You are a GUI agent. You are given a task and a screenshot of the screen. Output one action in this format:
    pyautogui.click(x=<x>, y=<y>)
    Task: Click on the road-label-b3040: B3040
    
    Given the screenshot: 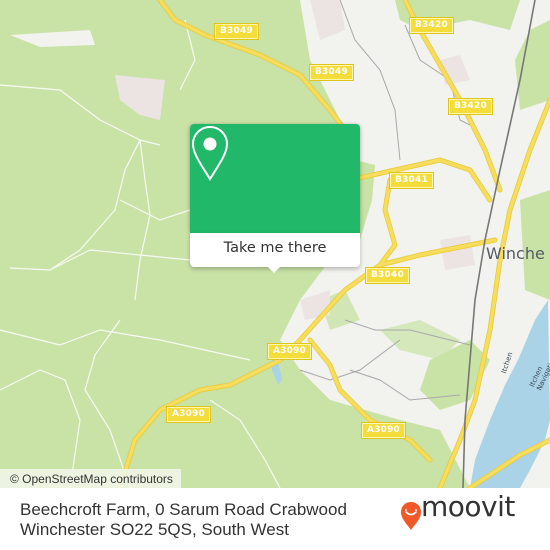 What is the action you would take?
    pyautogui.click(x=387, y=275)
    